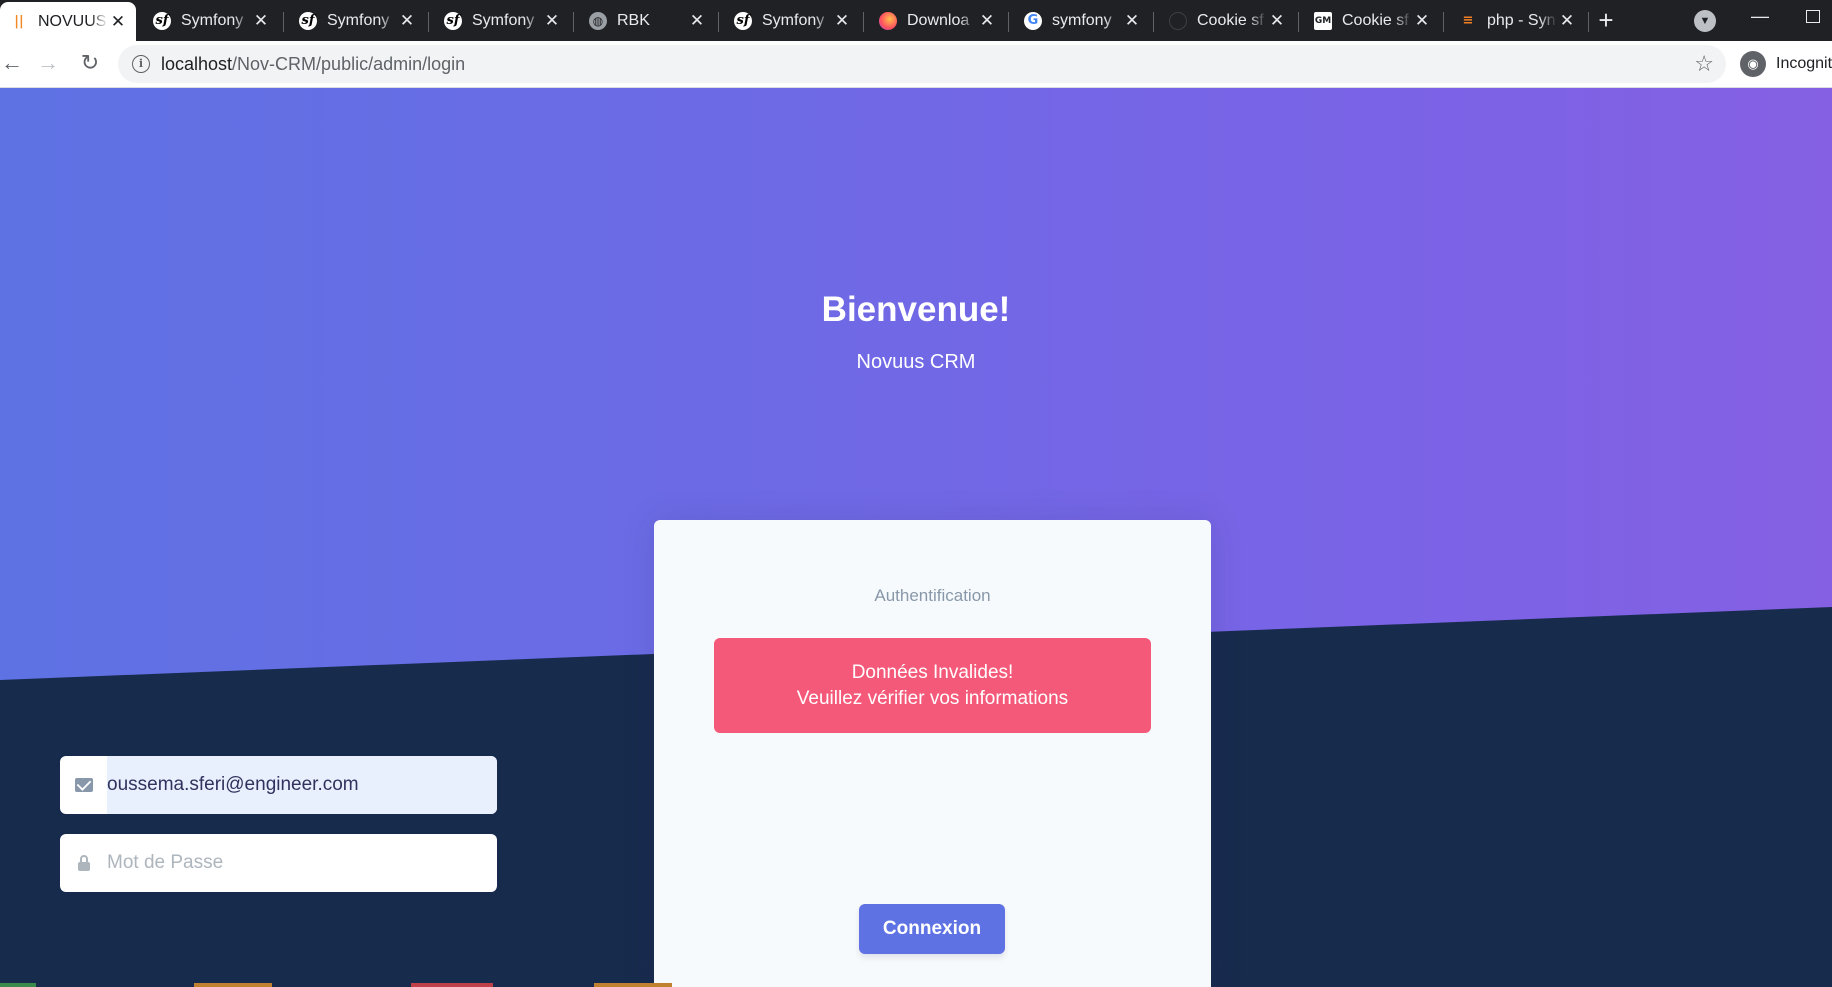 The height and width of the screenshot is (987, 1832). I want to click on novuus-logo-icon: ||, so click(19, 21).